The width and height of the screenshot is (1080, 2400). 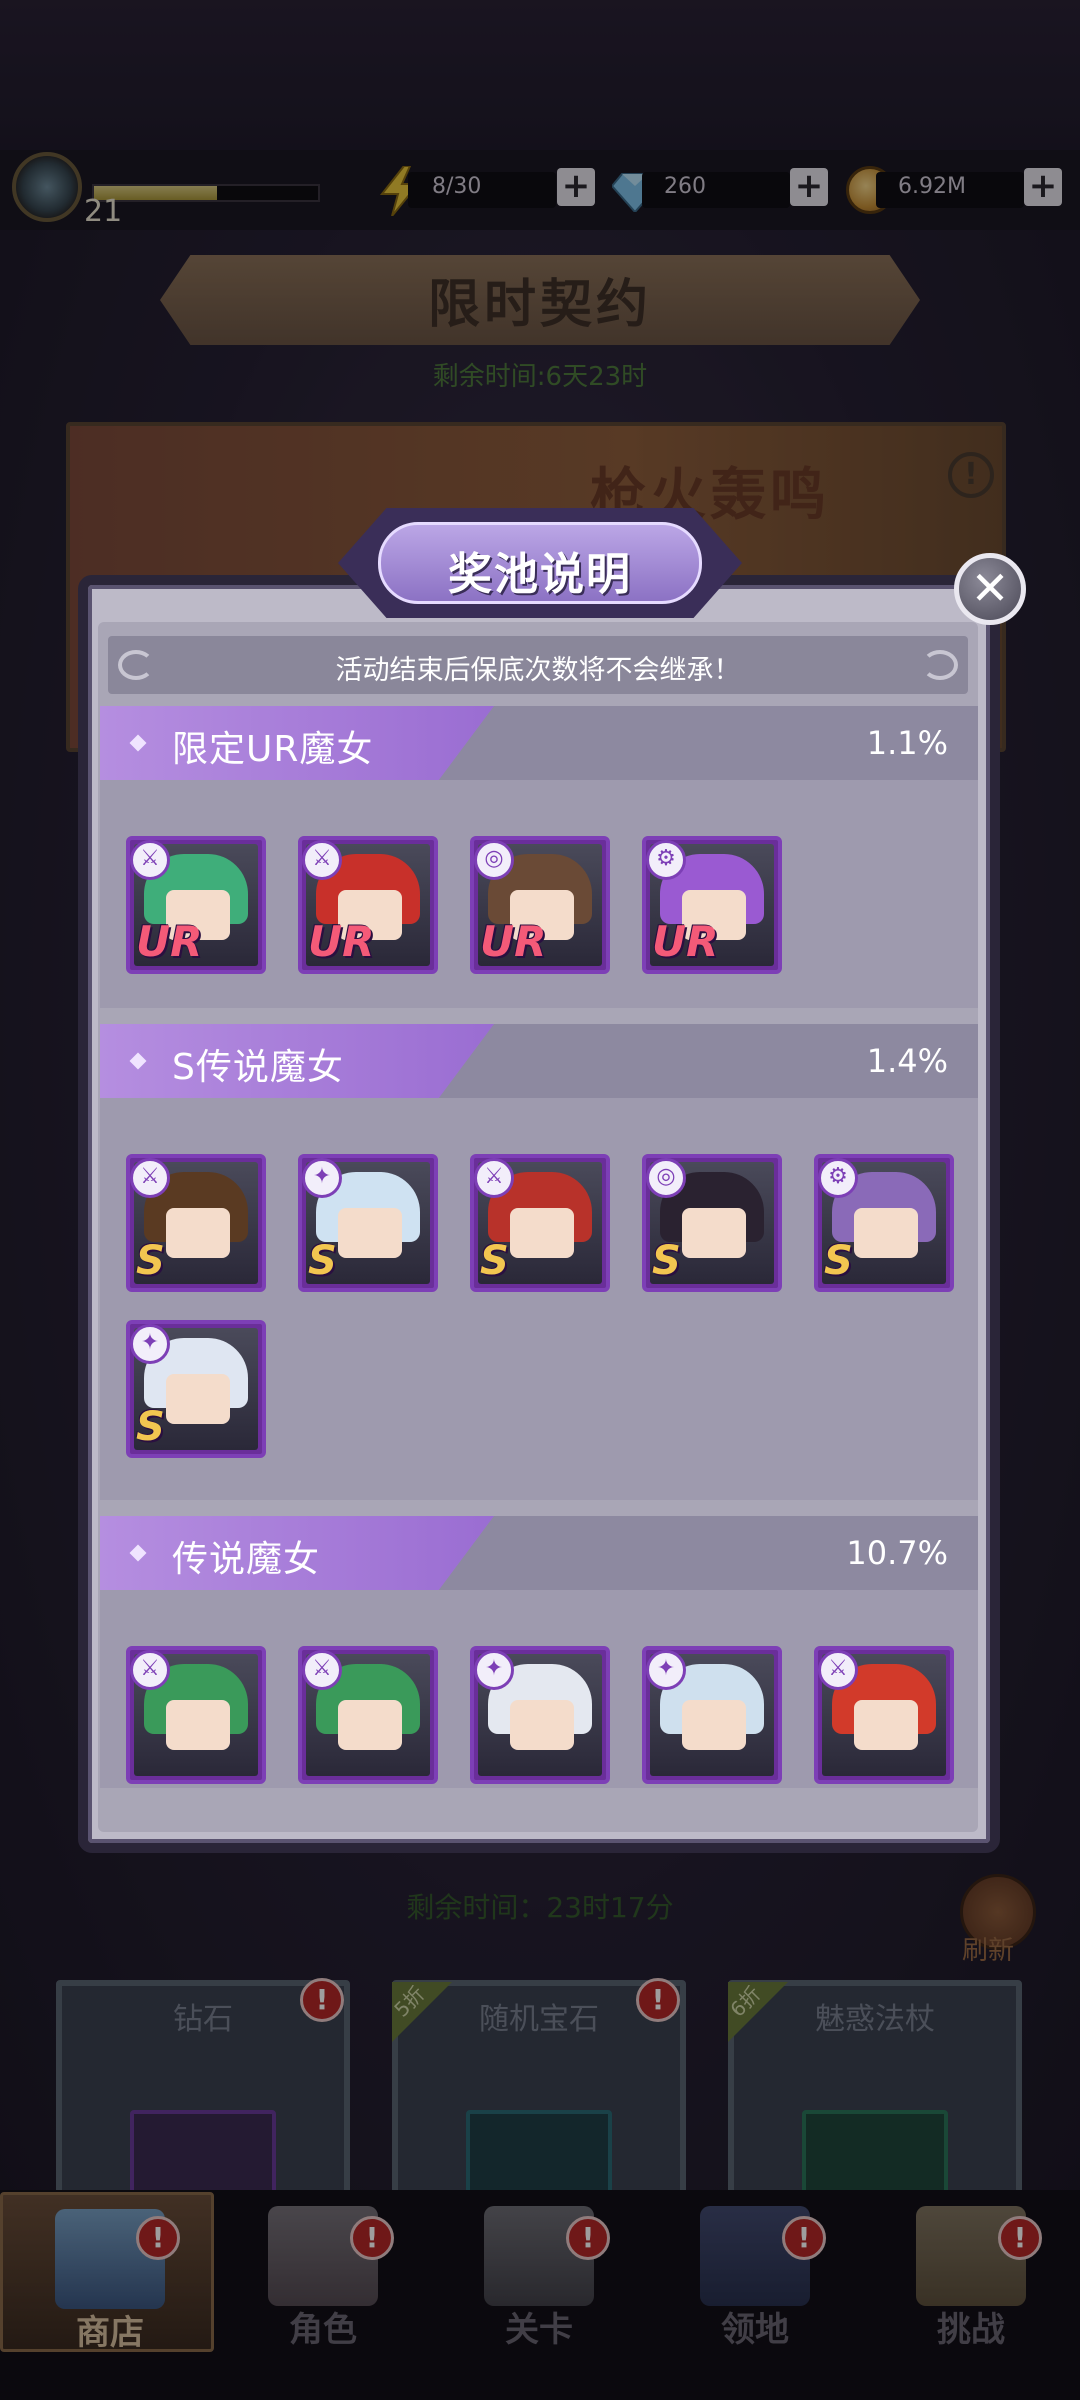 What do you see at coordinates (540, 574) in the screenshot?
I see `dialog-title: 奖池说明` at bounding box center [540, 574].